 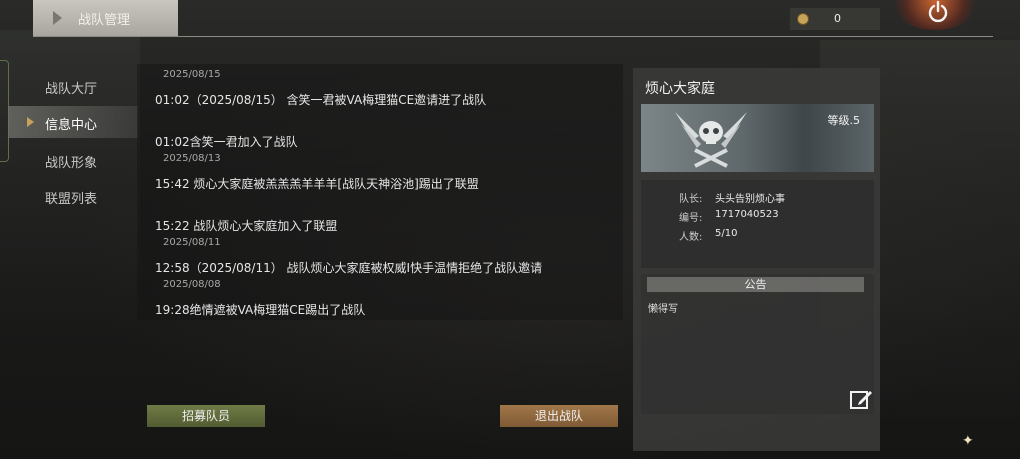 What do you see at coordinates (680, 89) in the screenshot?
I see `team-name: 烦心大家庭` at bounding box center [680, 89].